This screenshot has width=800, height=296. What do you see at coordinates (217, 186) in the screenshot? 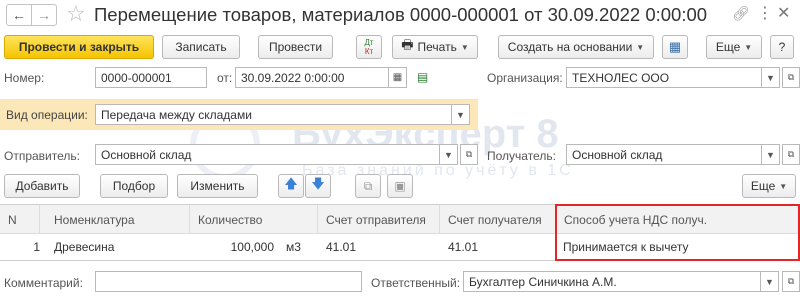
I see `change-button: Изменить` at bounding box center [217, 186].